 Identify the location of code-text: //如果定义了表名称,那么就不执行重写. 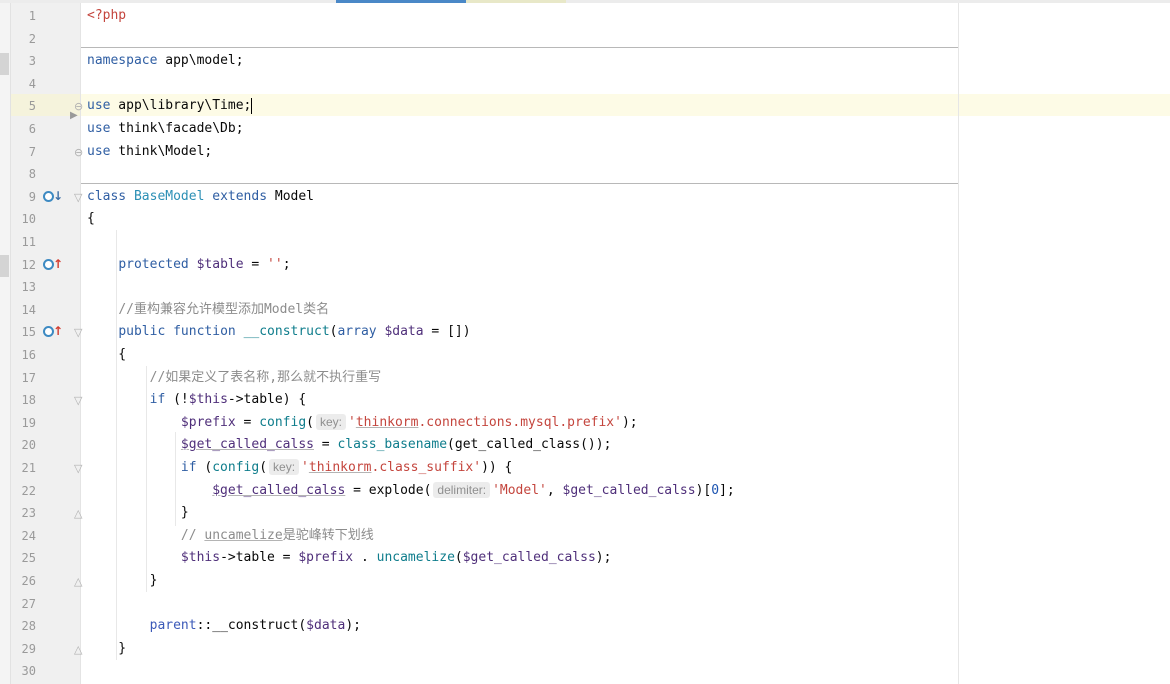
(234, 378).